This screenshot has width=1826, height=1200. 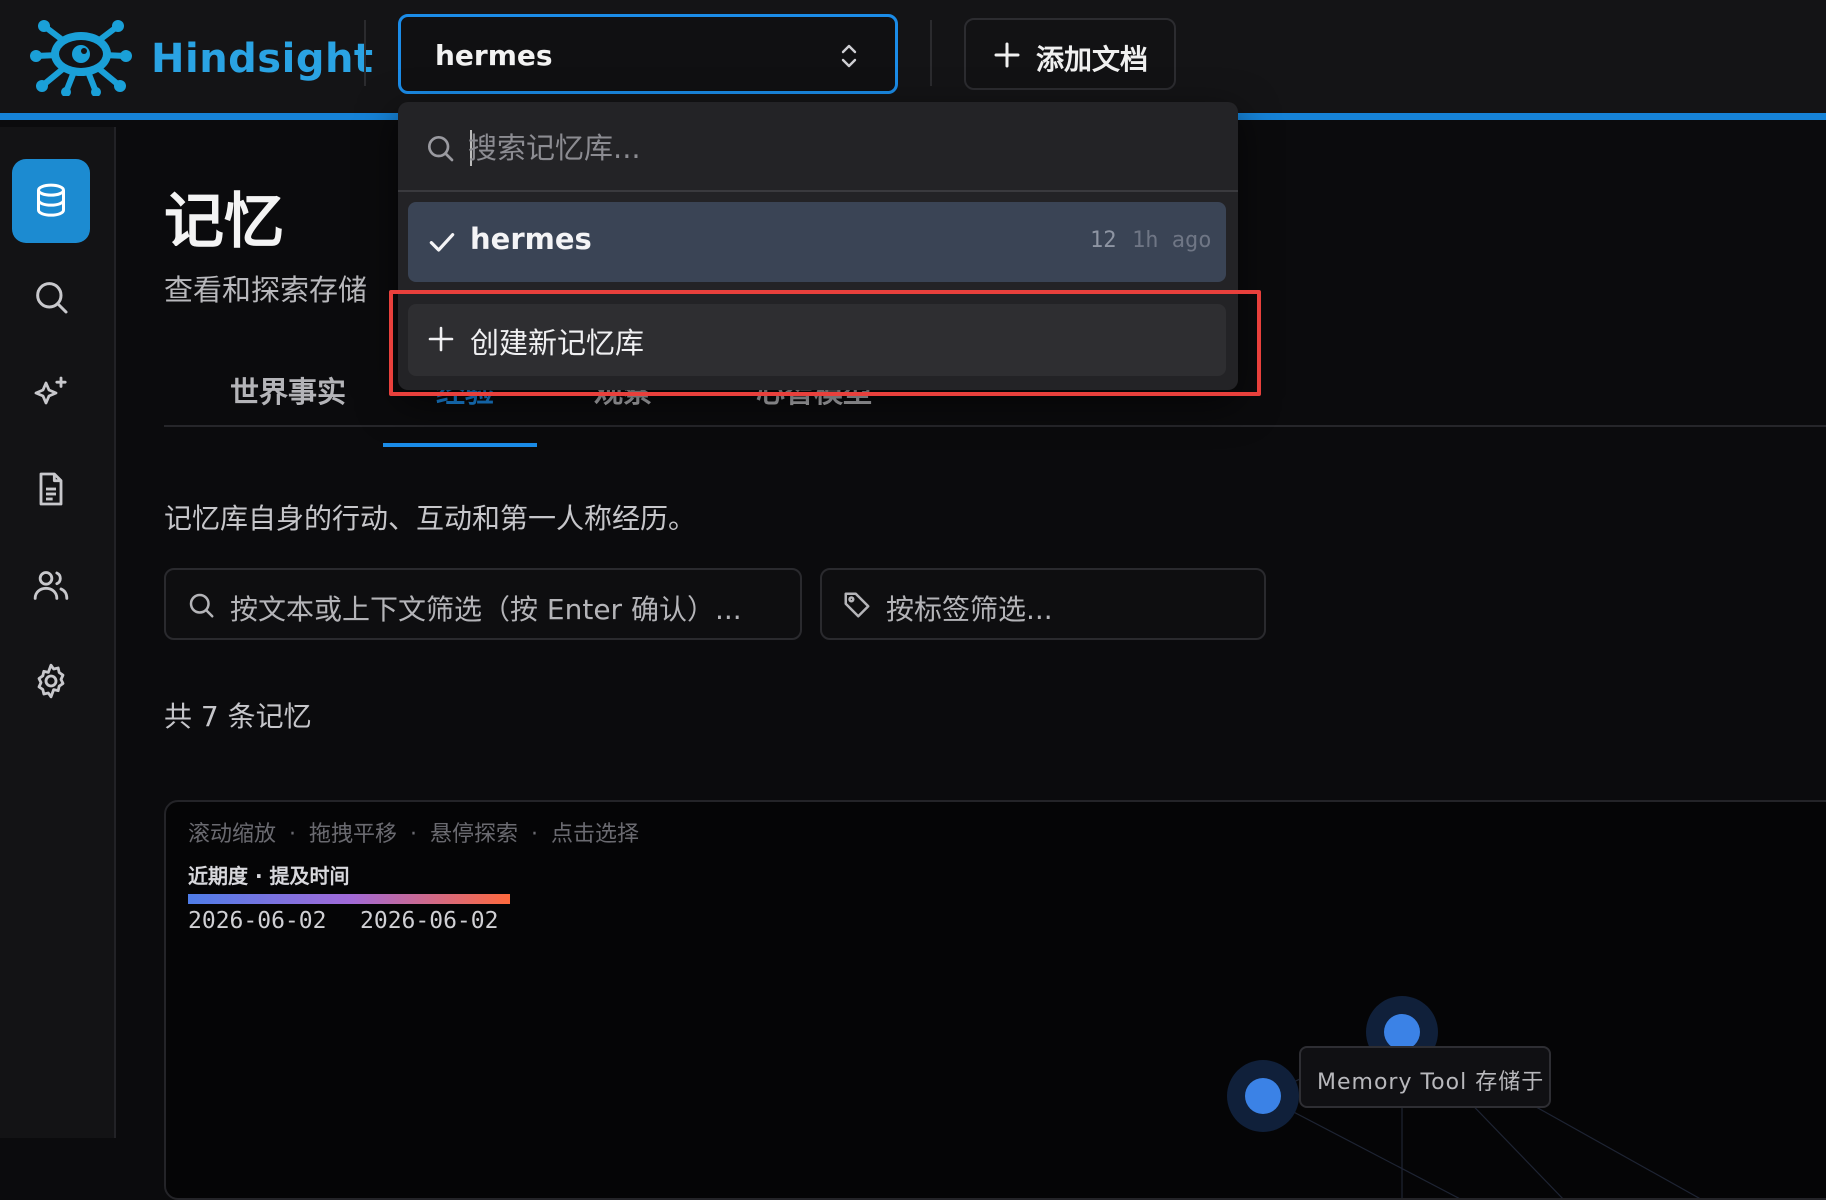 What do you see at coordinates (1103, 240) in the screenshot?
I see `bank-option-count: 12` at bounding box center [1103, 240].